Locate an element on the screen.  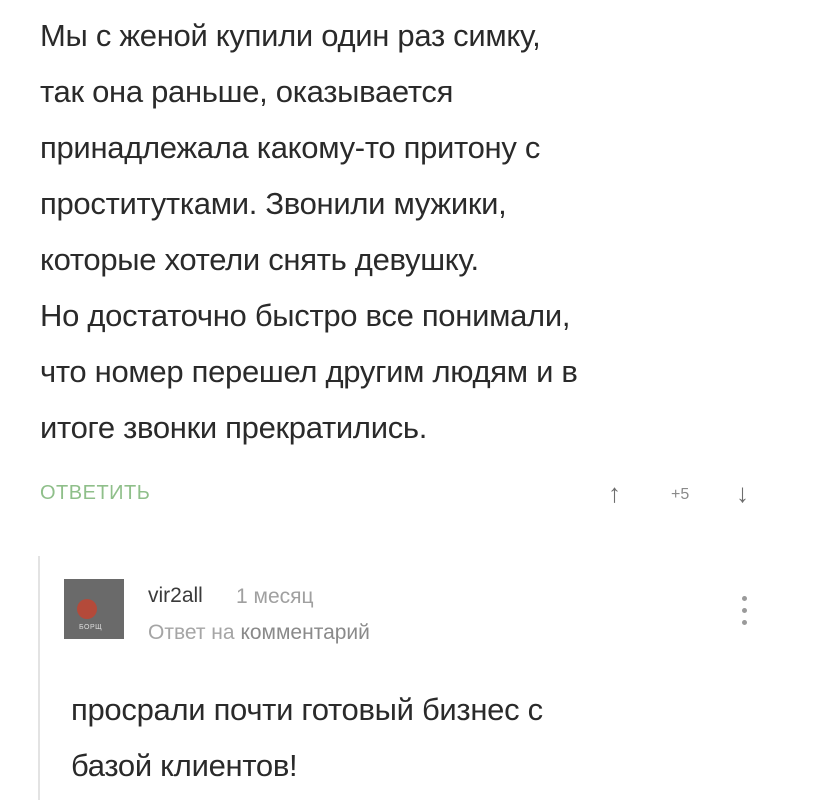
reply-context: Ответ на комментарий is located at coordinates (259, 633).